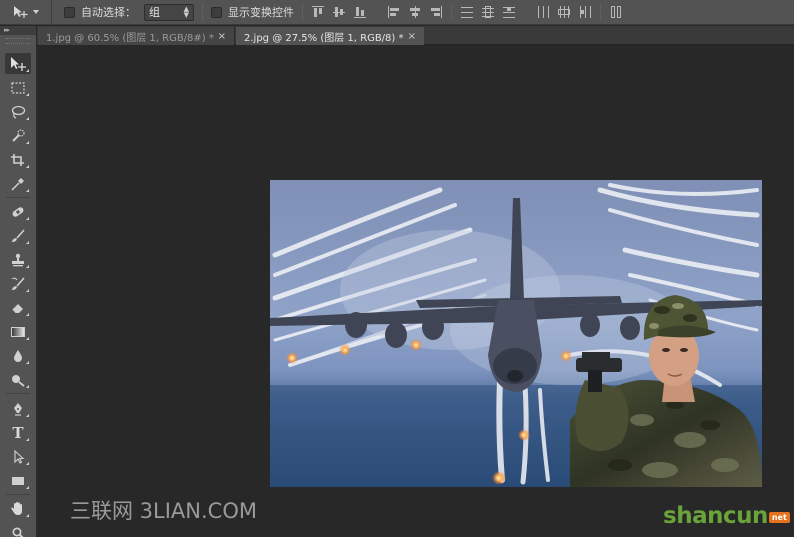 This screenshot has width=794, height=537. I want to click on distribute-top-icon, so click(467, 12).